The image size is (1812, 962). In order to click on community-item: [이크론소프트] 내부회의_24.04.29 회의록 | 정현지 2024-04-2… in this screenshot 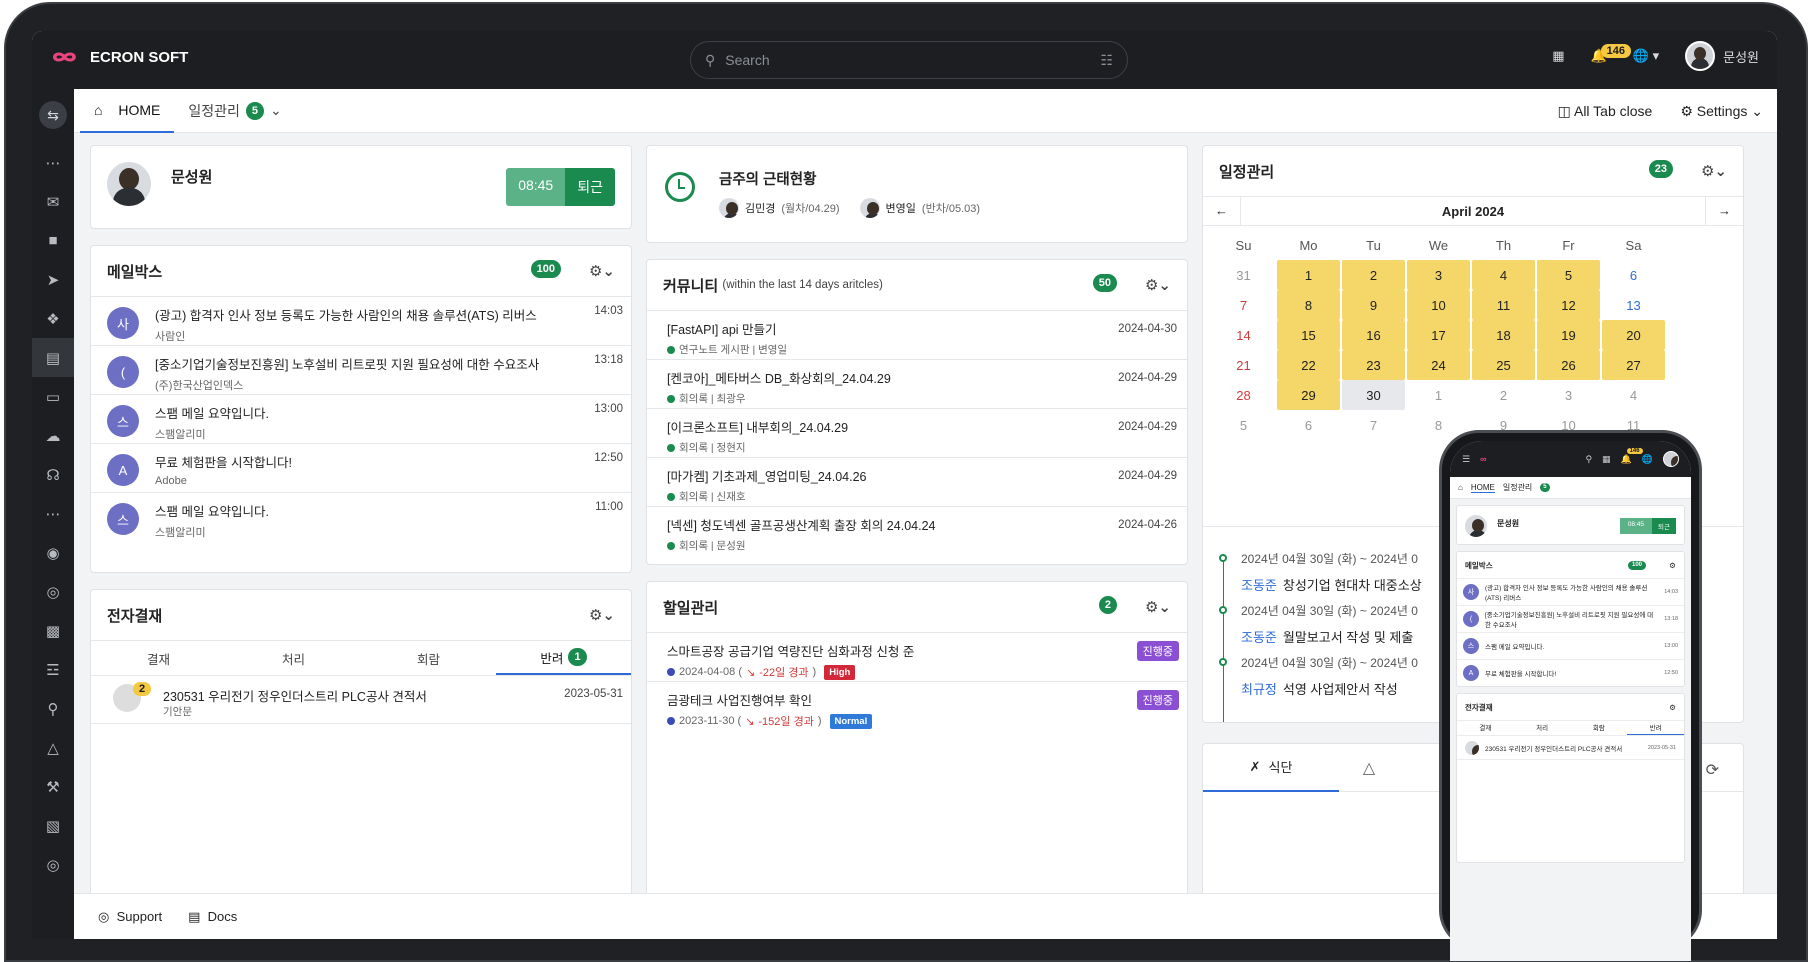, I will do `click(917, 432)`.